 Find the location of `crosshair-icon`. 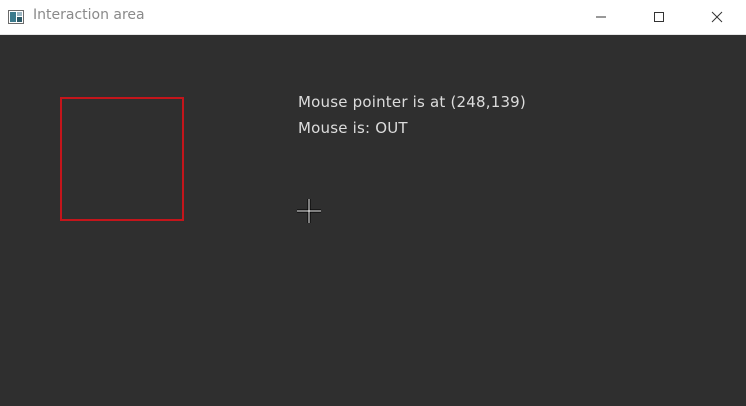

crosshair-icon is located at coordinates (309, 211).